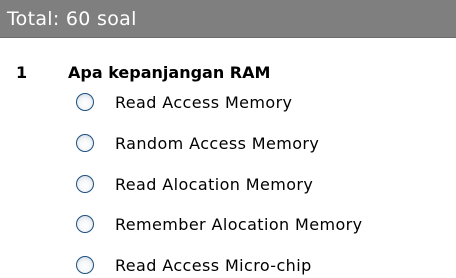 The image size is (456, 278). What do you see at coordinates (239, 224) in the screenshot?
I see `answer-option-label: Remember Alocation Memory` at bounding box center [239, 224].